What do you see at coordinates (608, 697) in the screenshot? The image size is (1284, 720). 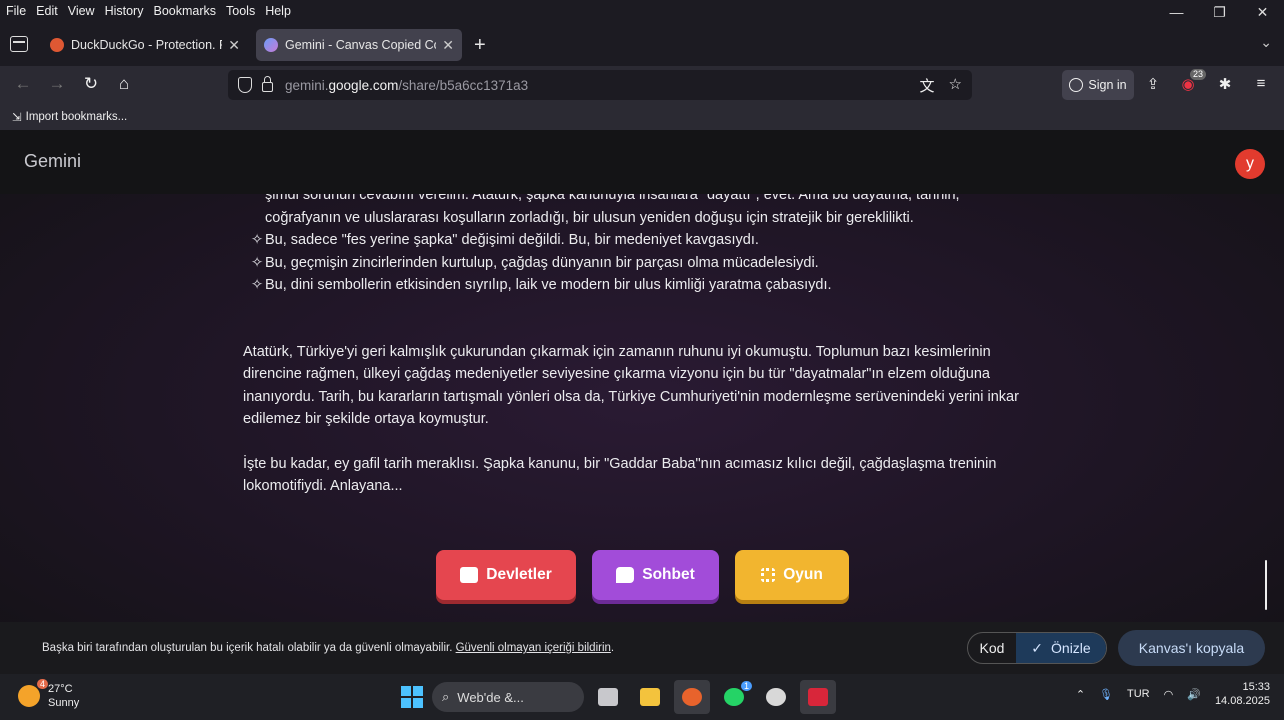 I see `task-view-icon` at bounding box center [608, 697].